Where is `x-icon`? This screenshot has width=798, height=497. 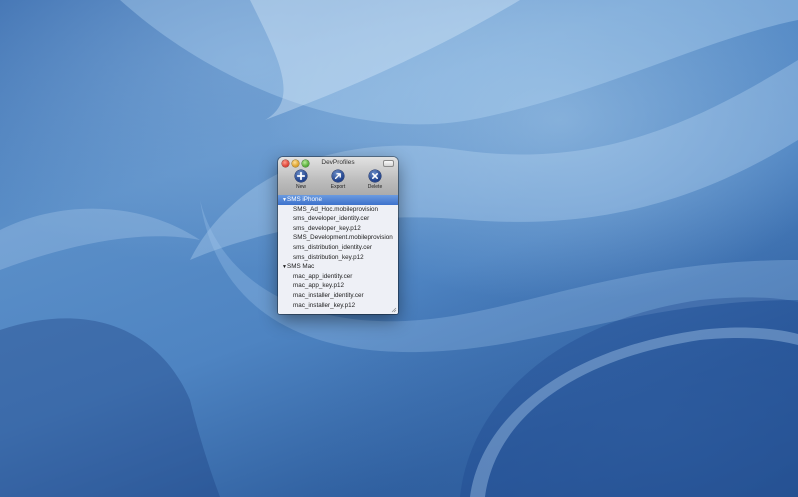 x-icon is located at coordinates (375, 176).